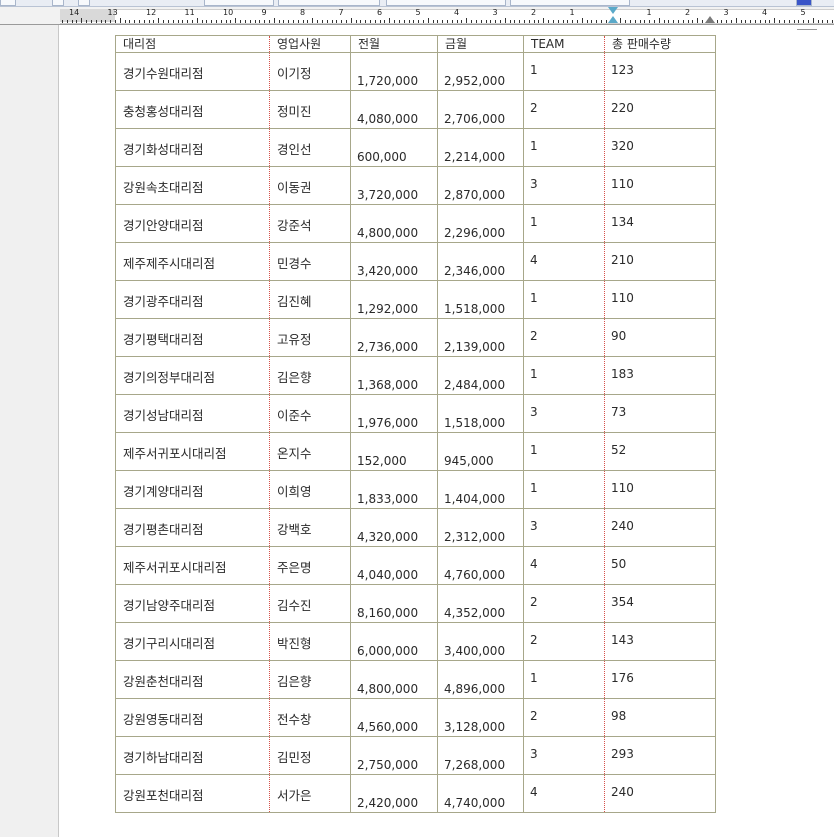 Image resolution: width=834 pixels, height=837 pixels. Describe the element at coordinates (192, 679) in the screenshot. I see `cell-branch: 강원춘천대리점` at that location.